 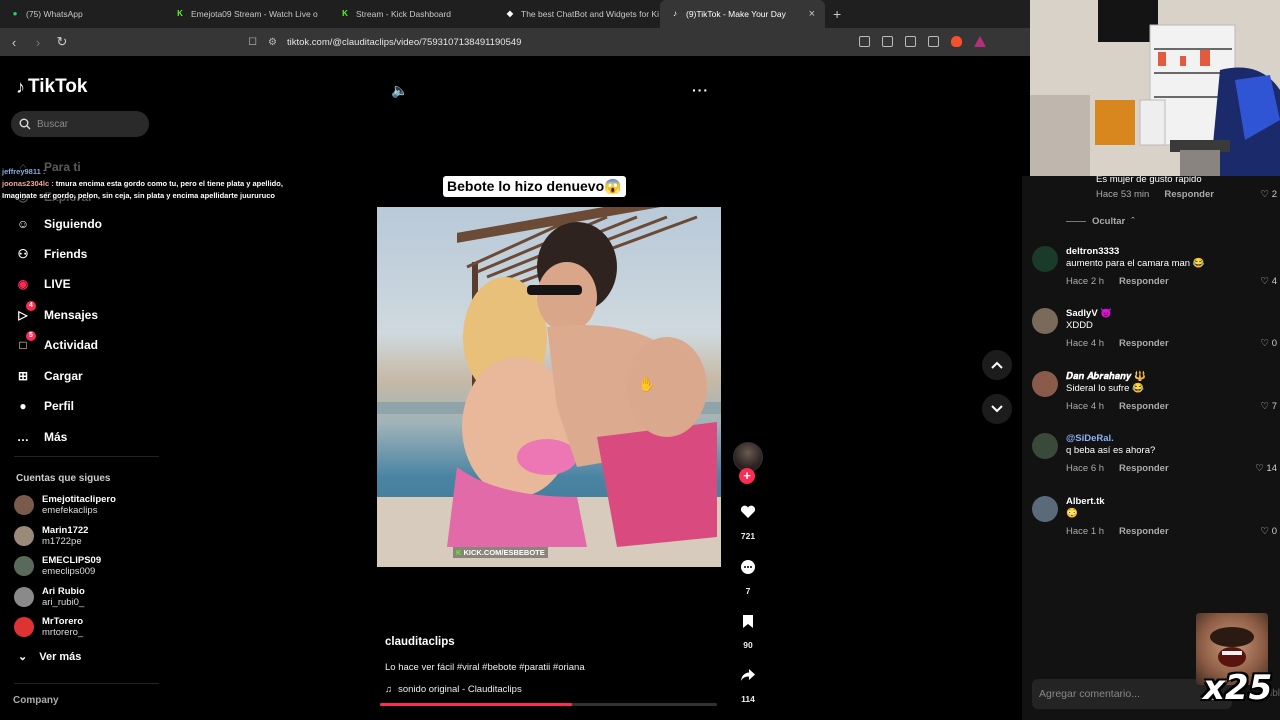 I want to click on comment-time: Hace 53 min, so click(x=1123, y=194).